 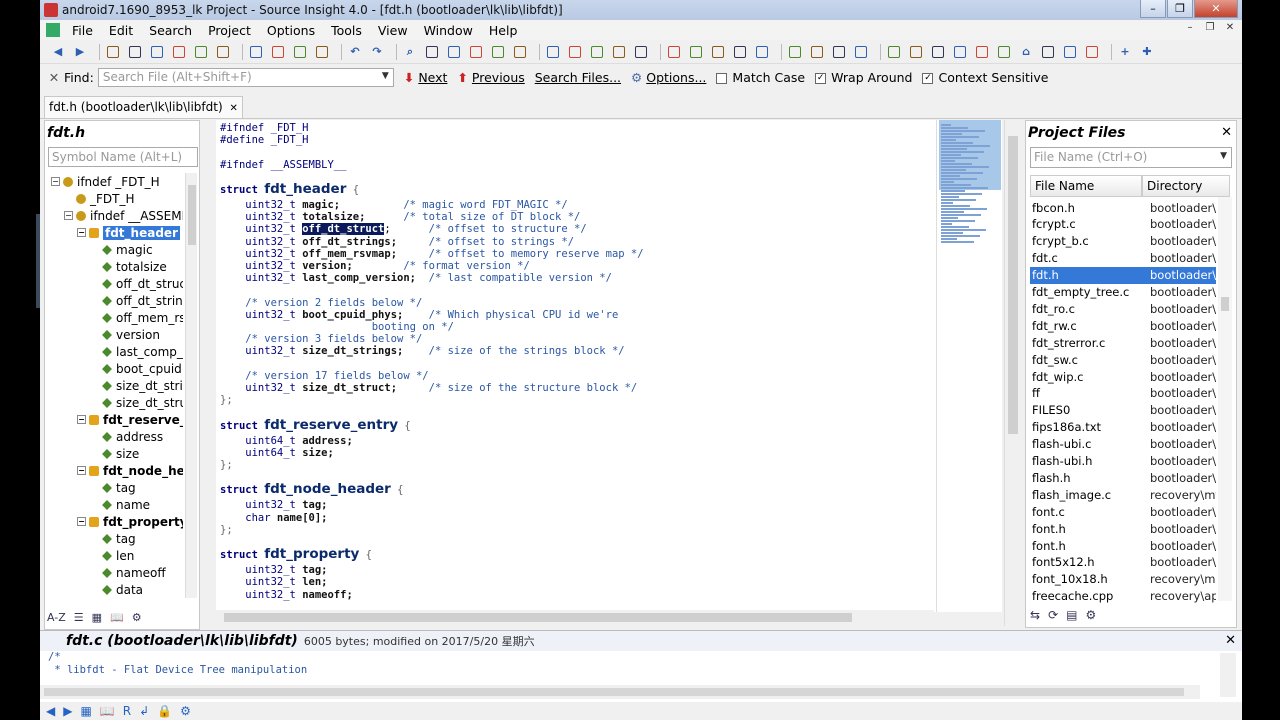 What do you see at coordinates (597, 52) in the screenshot?
I see `bookmark-prev-icon` at bounding box center [597, 52].